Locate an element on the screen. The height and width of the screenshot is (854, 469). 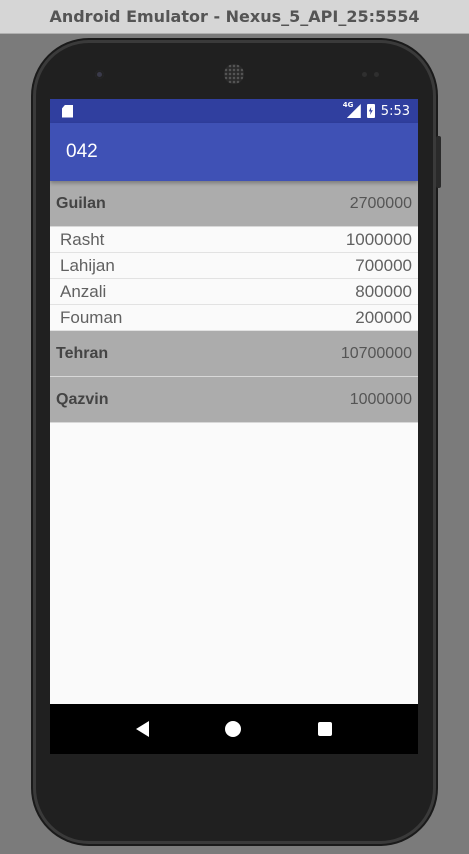
child-value: 700000 is located at coordinates (383, 265).